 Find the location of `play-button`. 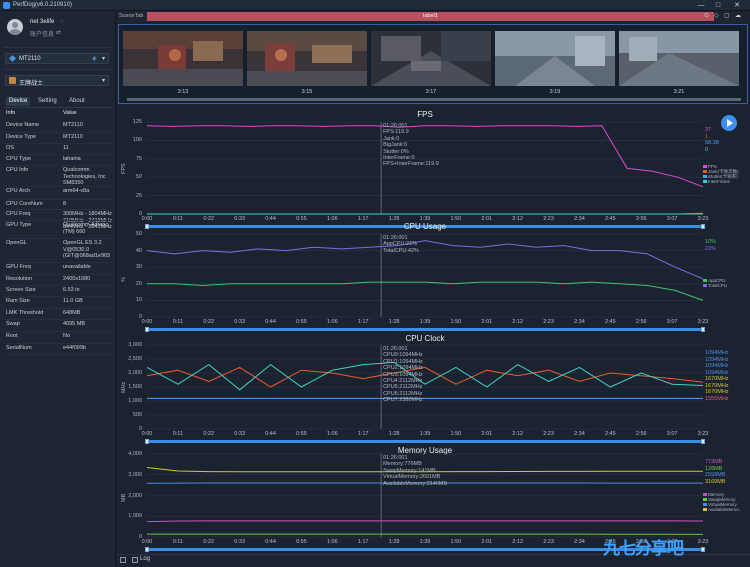

play-button is located at coordinates (729, 123).